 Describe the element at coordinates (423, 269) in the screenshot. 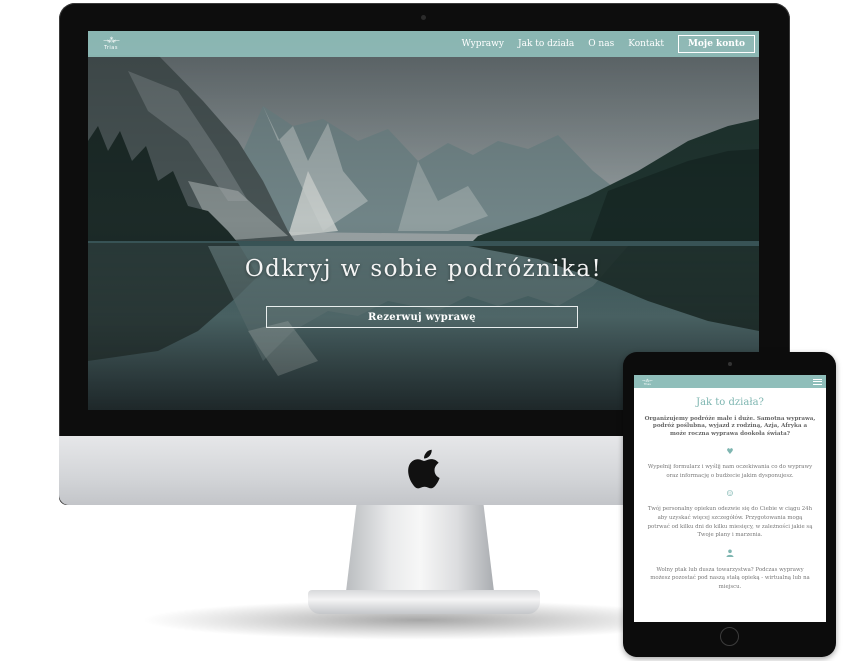

I see `hero-title: Odkryj w sobie podróżnika!` at that location.